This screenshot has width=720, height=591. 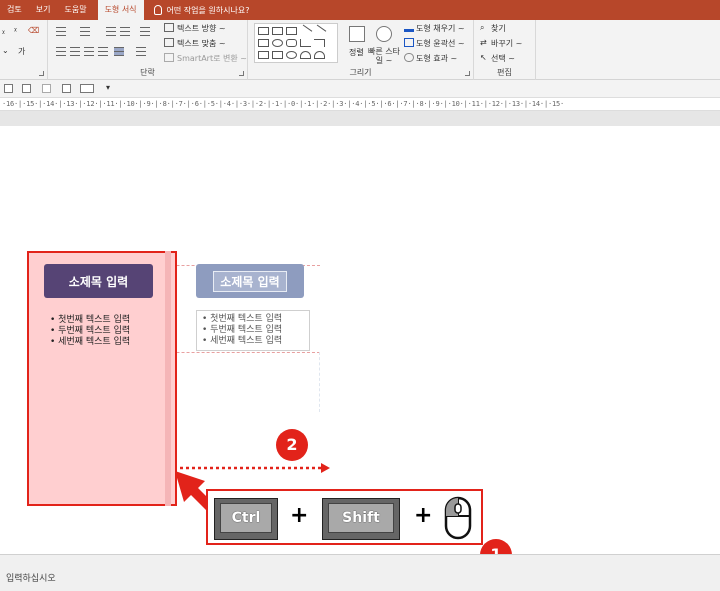 I want to click on shape-outline-icon, so click(x=409, y=42).